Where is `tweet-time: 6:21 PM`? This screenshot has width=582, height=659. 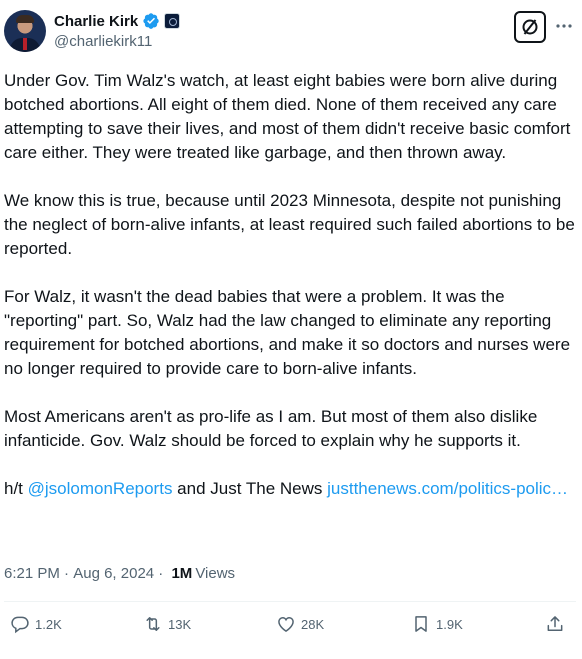
tweet-time: 6:21 PM is located at coordinates (32, 573).